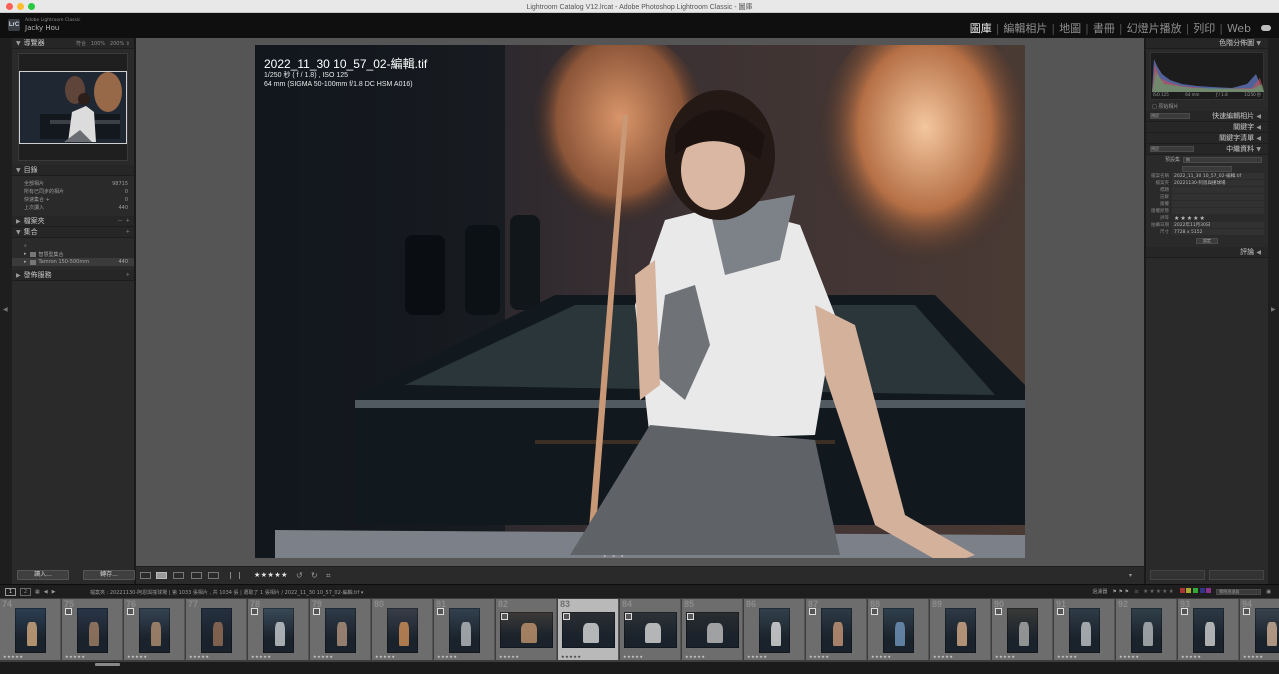 This screenshot has width=1279, height=674. I want to click on module-web: Web, so click(1239, 28).